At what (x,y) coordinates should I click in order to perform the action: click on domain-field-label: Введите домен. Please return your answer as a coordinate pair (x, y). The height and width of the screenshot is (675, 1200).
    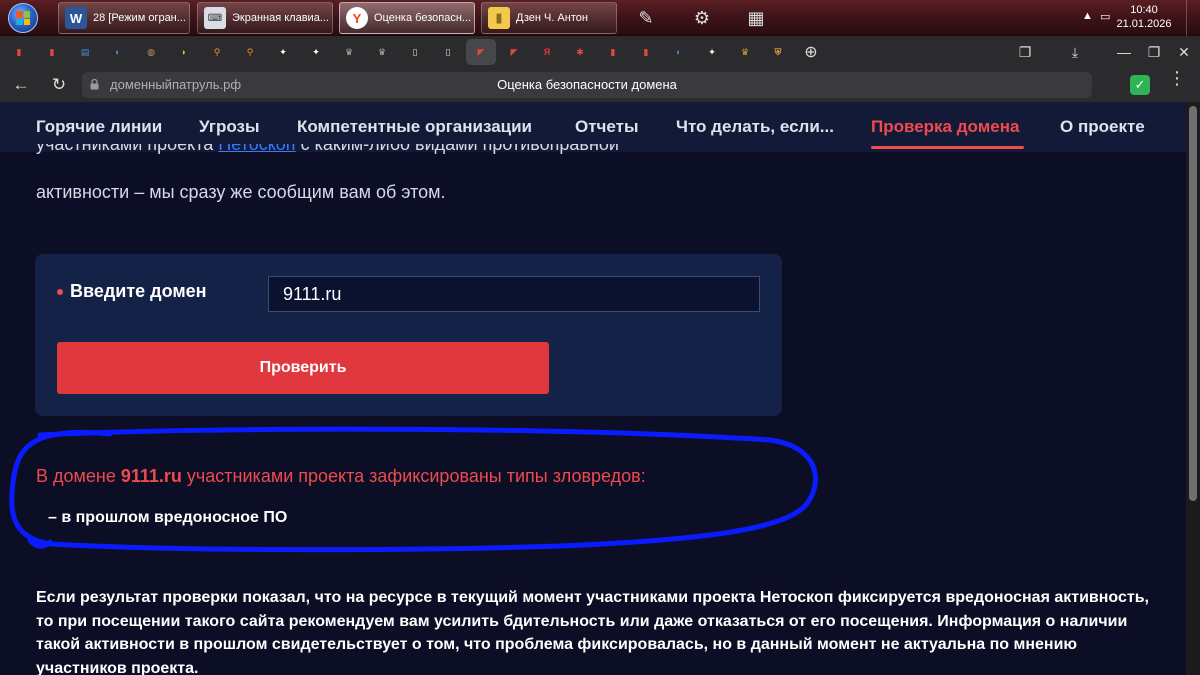
    Looking at the image, I should click on (138, 291).